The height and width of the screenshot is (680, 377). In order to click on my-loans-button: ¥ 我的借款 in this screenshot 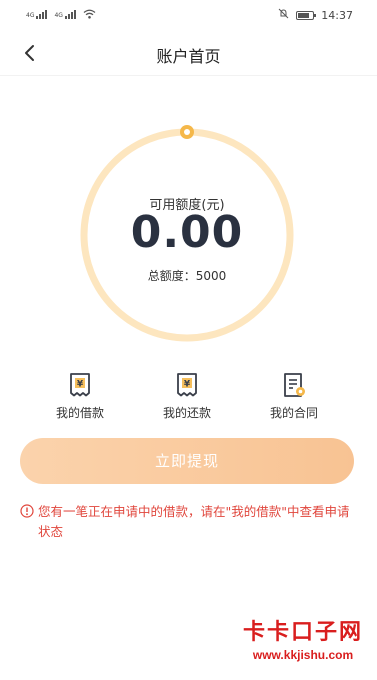, I will do `click(80, 396)`.